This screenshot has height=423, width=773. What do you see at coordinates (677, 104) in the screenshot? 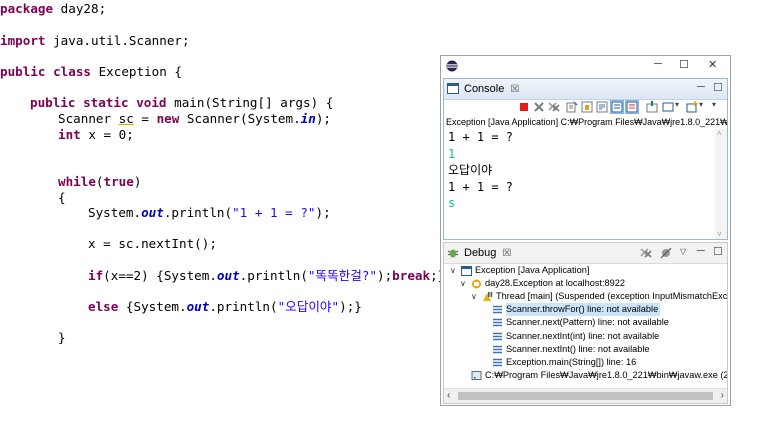
I see `display-selected-console-dropdown-icon: ▾` at bounding box center [677, 104].